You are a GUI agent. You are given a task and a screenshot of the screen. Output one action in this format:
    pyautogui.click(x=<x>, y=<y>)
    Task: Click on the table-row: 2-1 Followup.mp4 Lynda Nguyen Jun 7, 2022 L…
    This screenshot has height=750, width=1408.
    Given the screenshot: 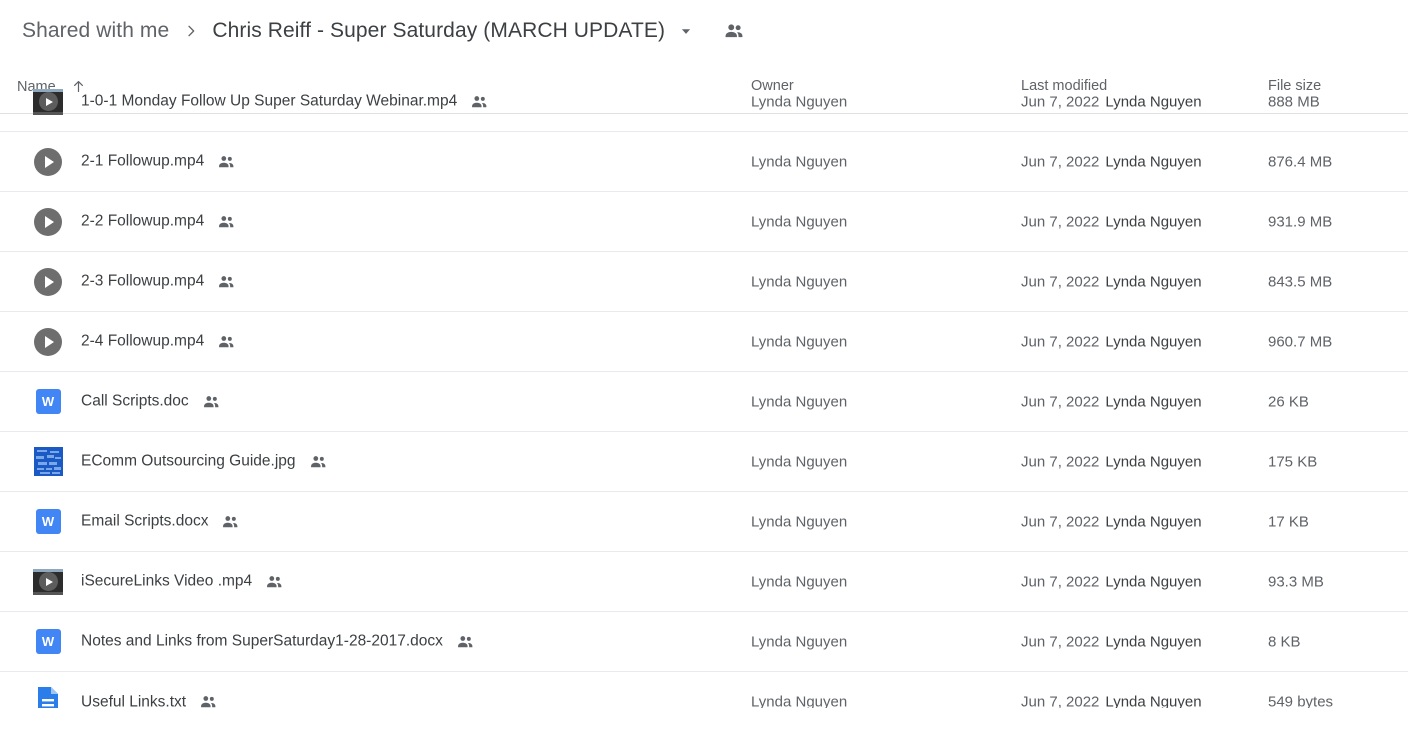 What is the action you would take?
    pyautogui.click(x=704, y=162)
    